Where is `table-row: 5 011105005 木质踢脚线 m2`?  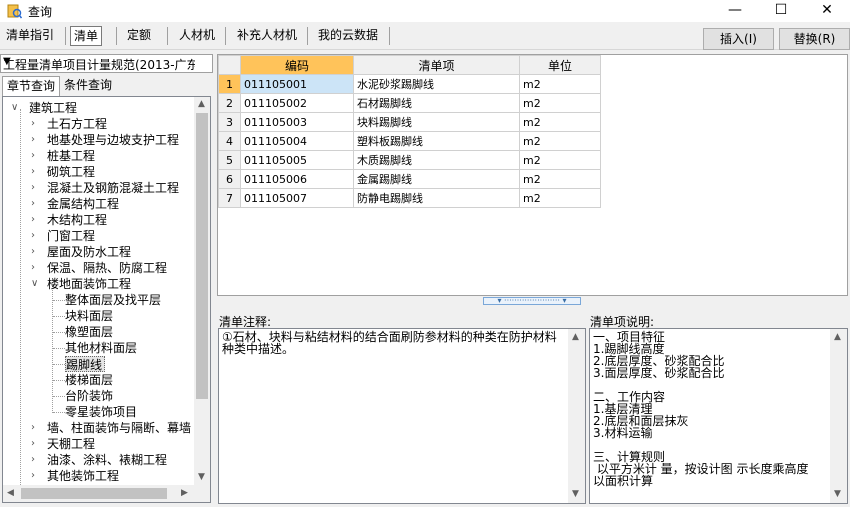 table-row: 5 011105005 木质踢脚线 m2 is located at coordinates (409, 160).